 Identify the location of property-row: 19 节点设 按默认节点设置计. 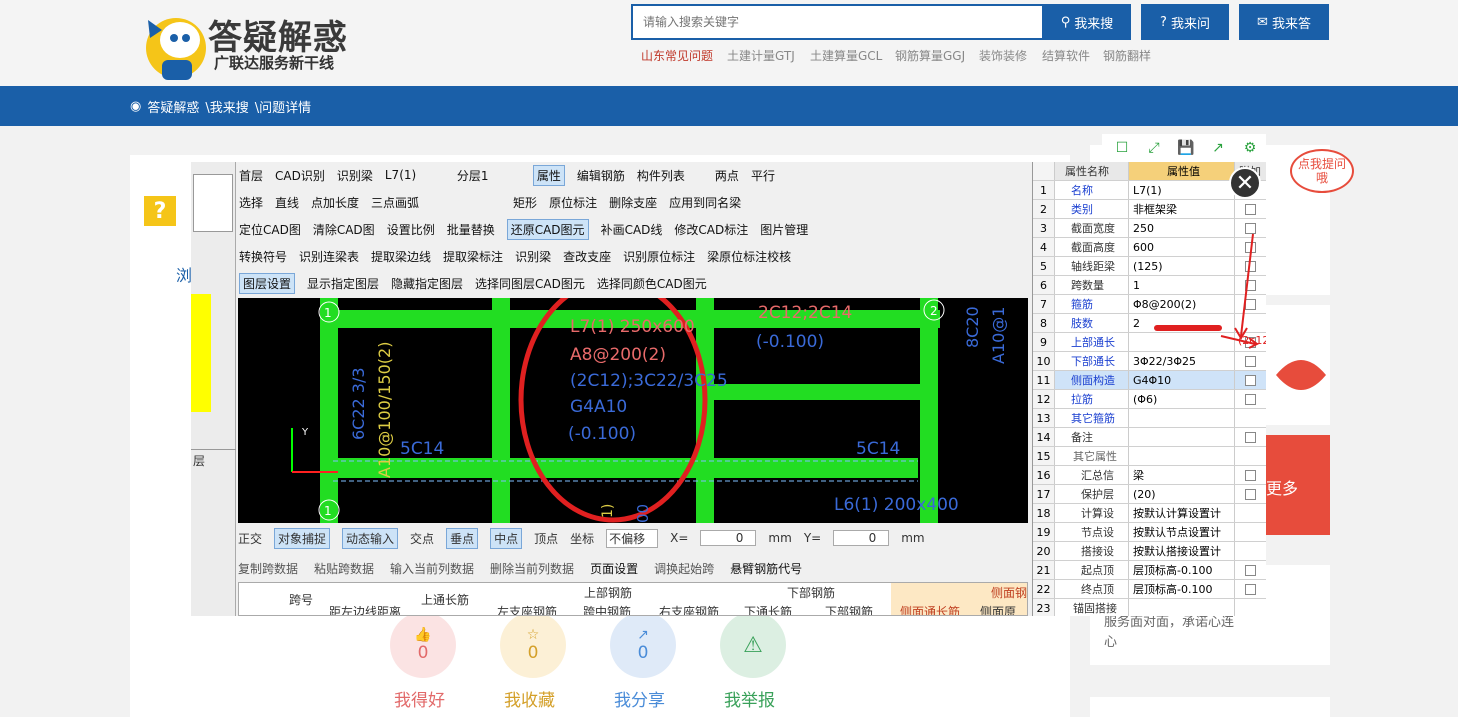
(1149, 532).